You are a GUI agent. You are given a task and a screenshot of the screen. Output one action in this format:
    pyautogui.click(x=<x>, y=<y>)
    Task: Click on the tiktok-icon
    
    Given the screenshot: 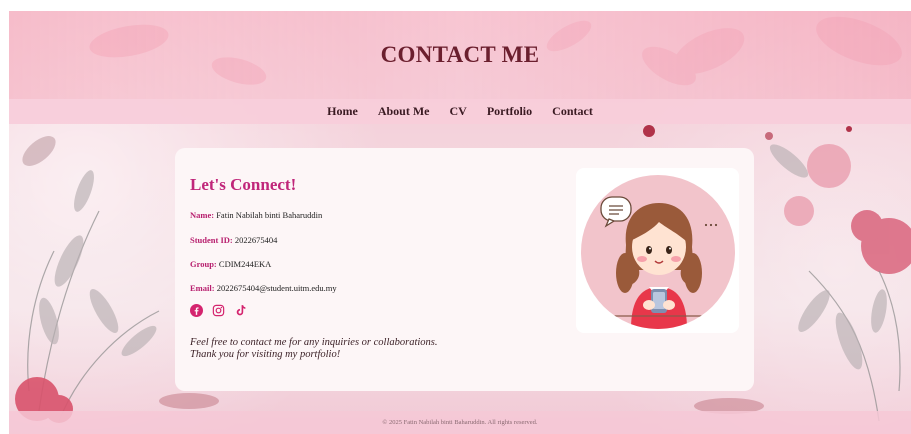 What is the action you would take?
    pyautogui.click(x=240, y=310)
    